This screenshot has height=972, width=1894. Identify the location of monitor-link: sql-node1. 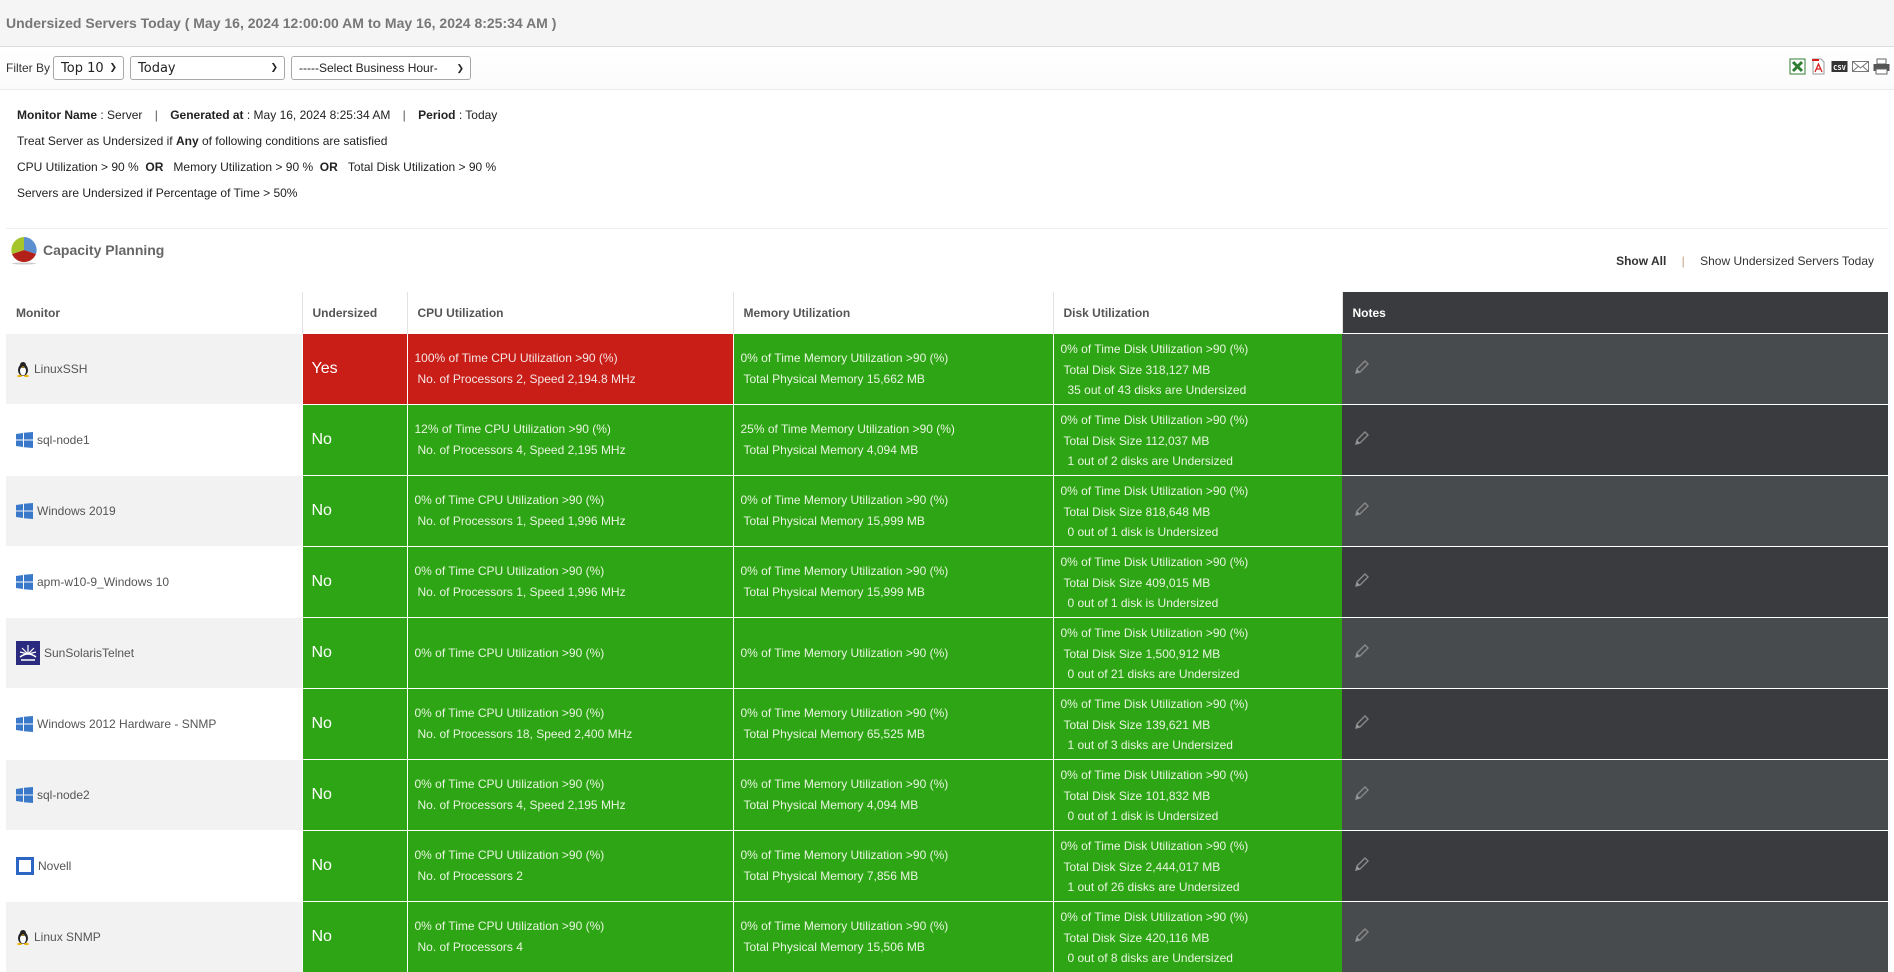
(63, 440).